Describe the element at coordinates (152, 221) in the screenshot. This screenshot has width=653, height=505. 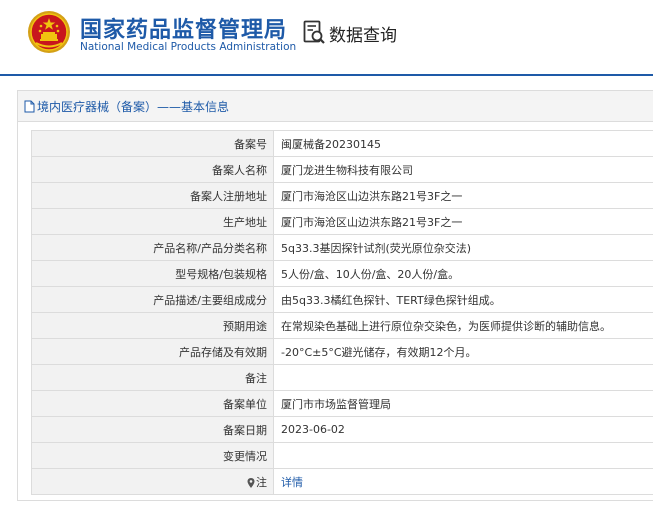
I see `row-label: 生产地址` at that location.